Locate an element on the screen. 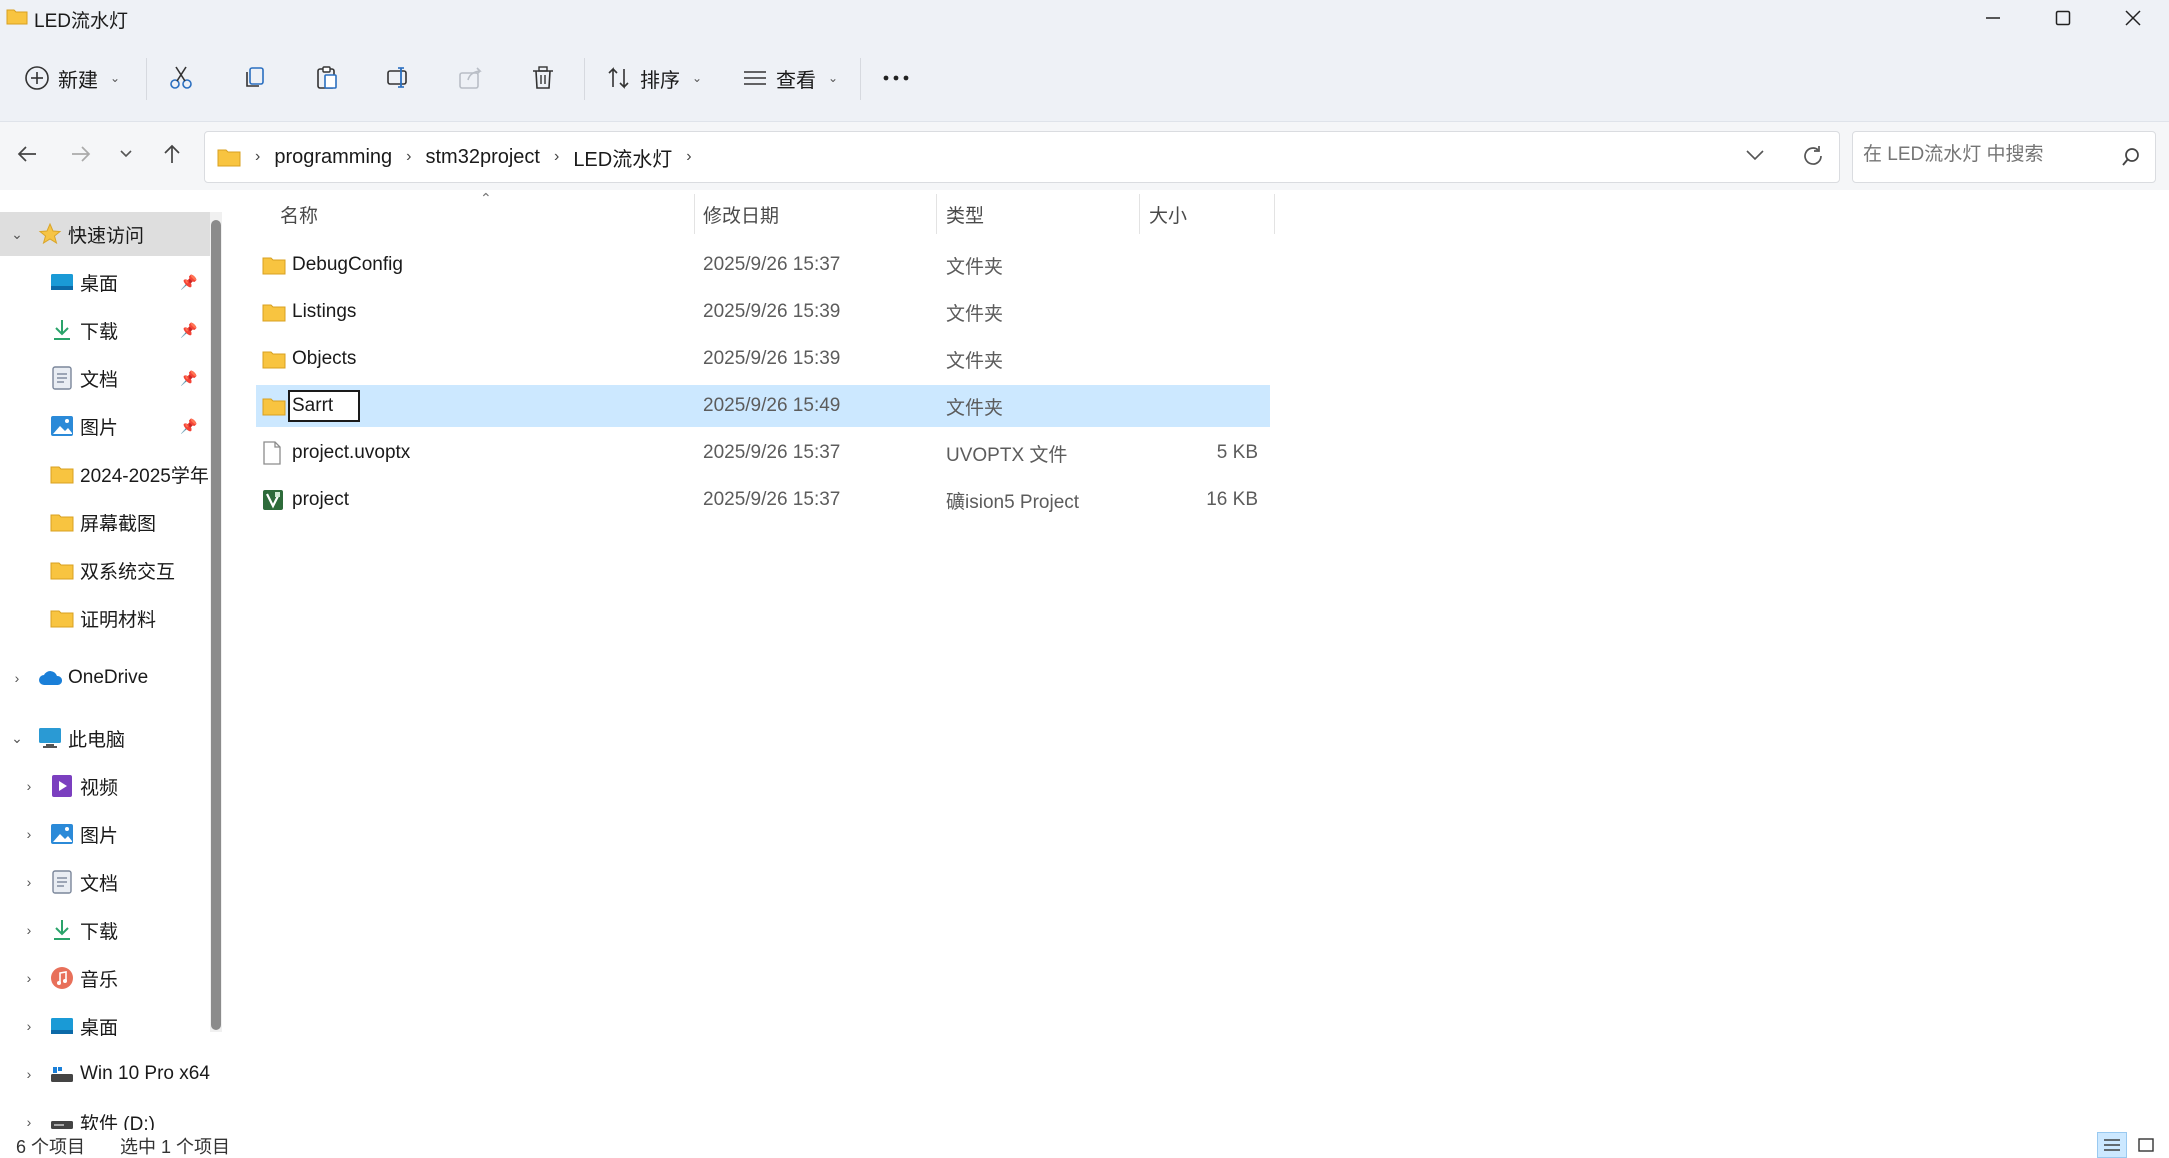 This screenshot has height=1158, width=2169. delete-button is located at coordinates (543, 78).